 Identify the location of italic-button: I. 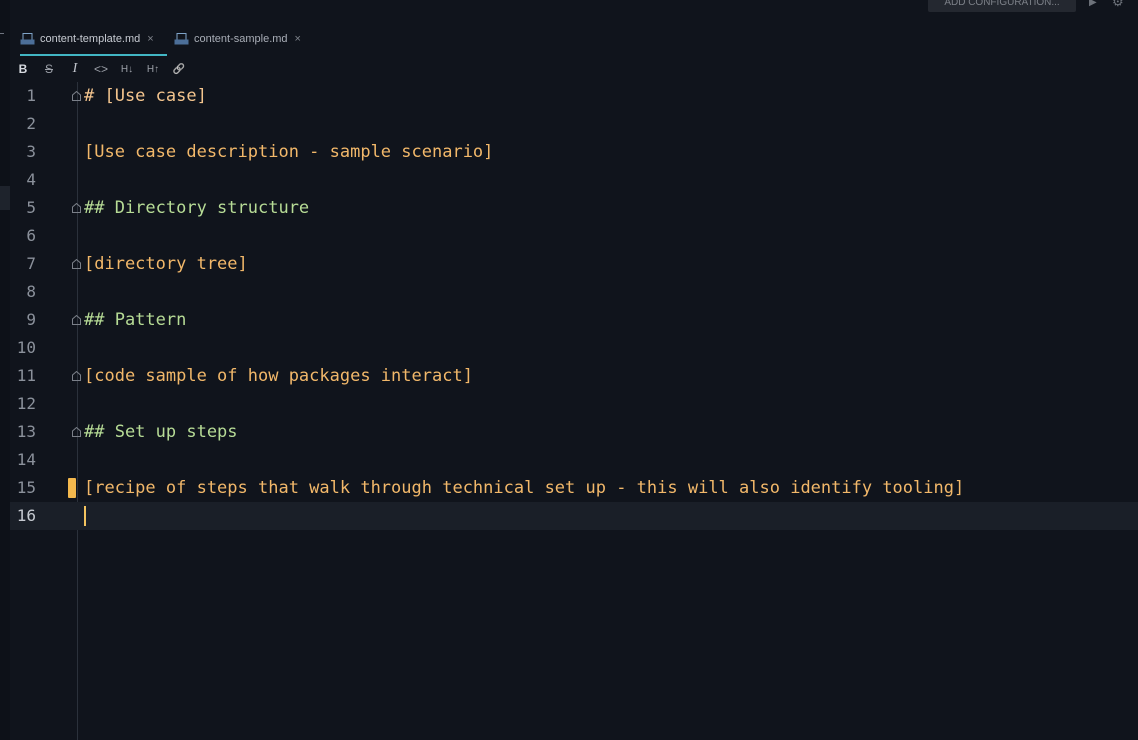
(75, 69).